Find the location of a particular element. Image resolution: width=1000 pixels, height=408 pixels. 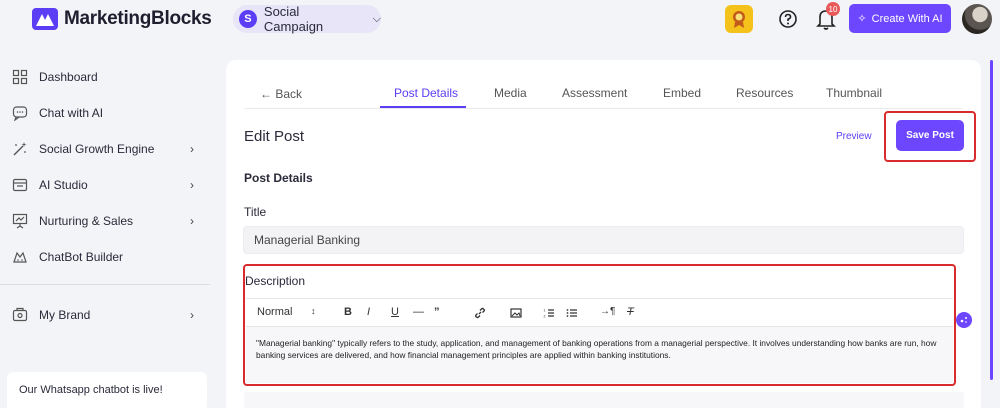

sidebar-item-label: AI Studio is located at coordinates (63, 185).